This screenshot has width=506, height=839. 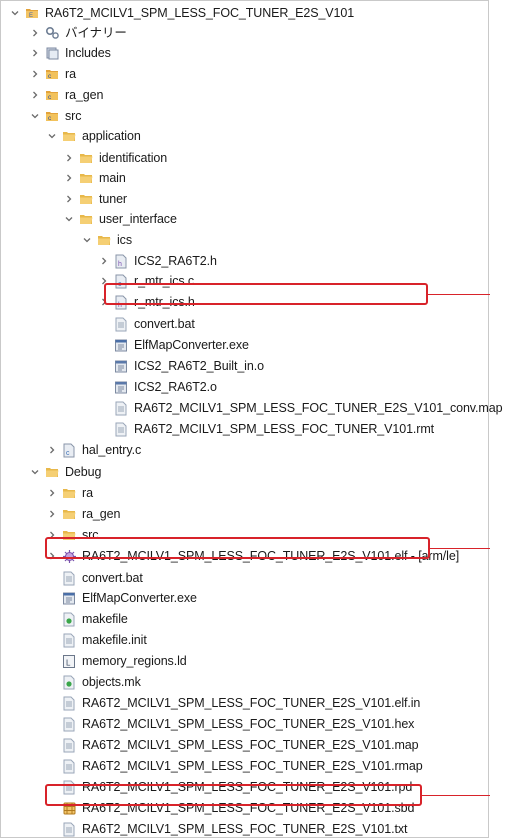 I want to click on tree-item-label: RA6T2_MCILV1_SPM_LESS_FOC_TUNER_V101.rmt, so click(x=284, y=429).